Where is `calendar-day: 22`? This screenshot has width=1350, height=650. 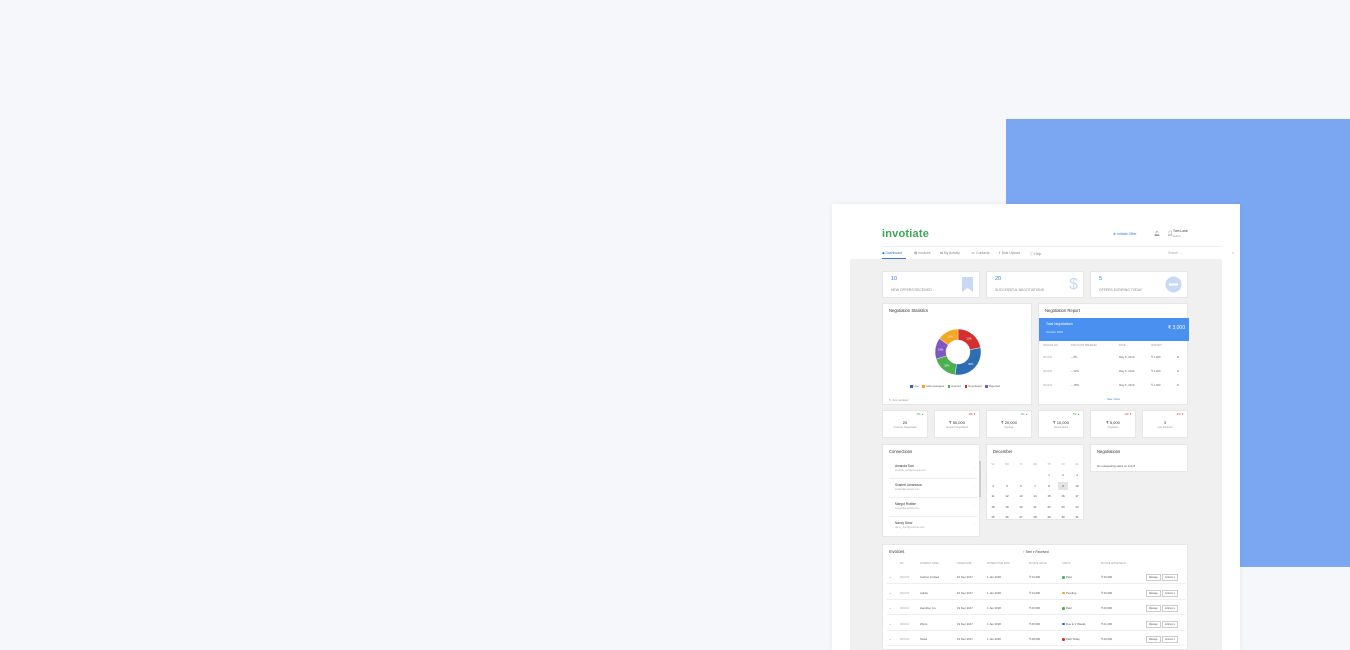 calendar-day: 22 is located at coordinates (1049, 507).